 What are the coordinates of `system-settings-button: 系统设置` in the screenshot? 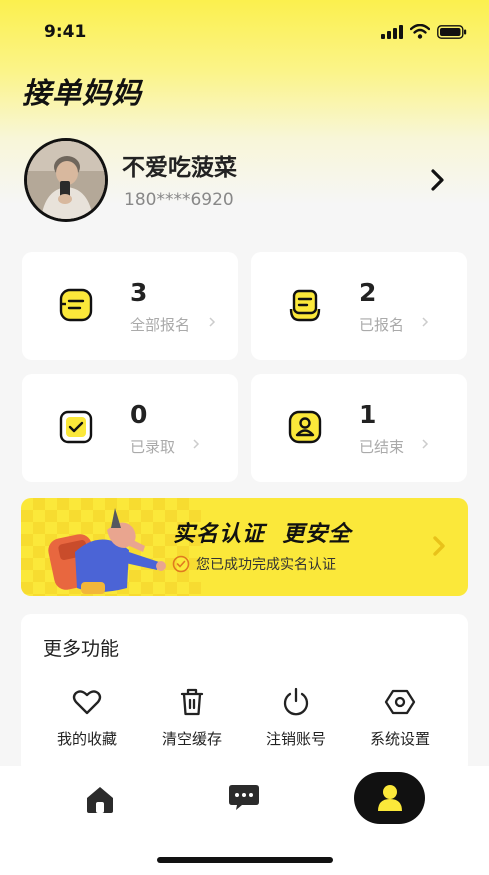 It's located at (400, 717).